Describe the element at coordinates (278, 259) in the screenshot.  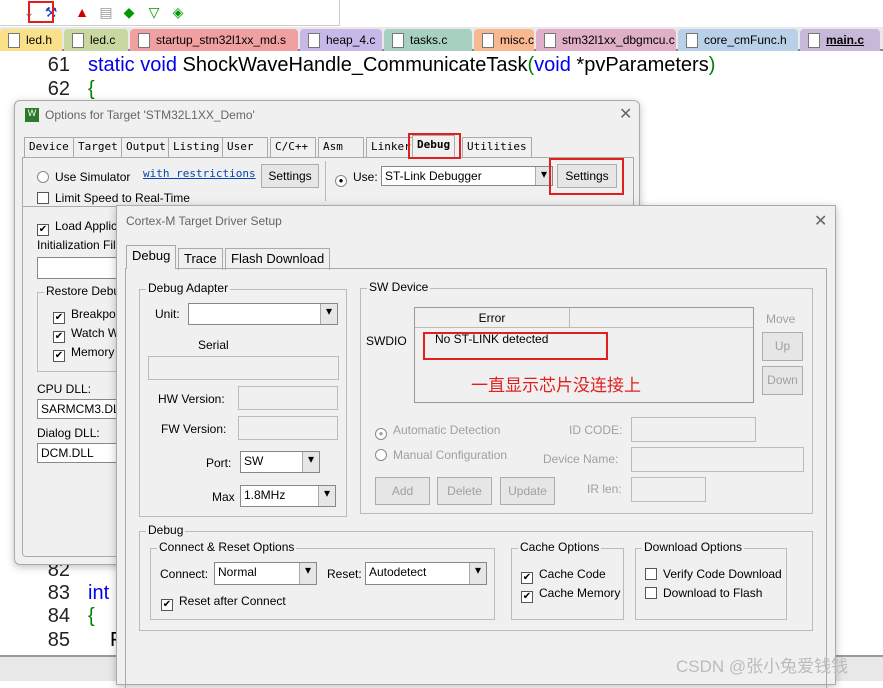
I see `tab-flash-download: Flash Download` at that location.